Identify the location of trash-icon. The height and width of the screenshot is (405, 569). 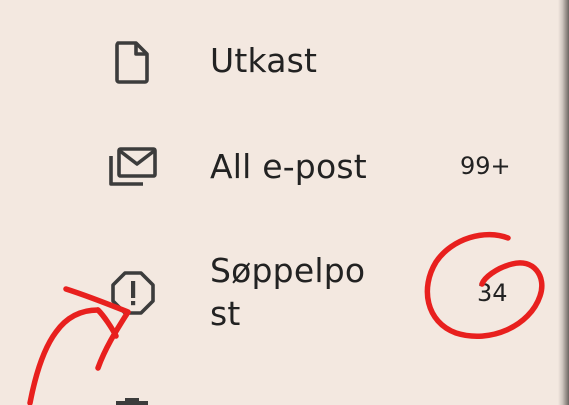
(132, 401).